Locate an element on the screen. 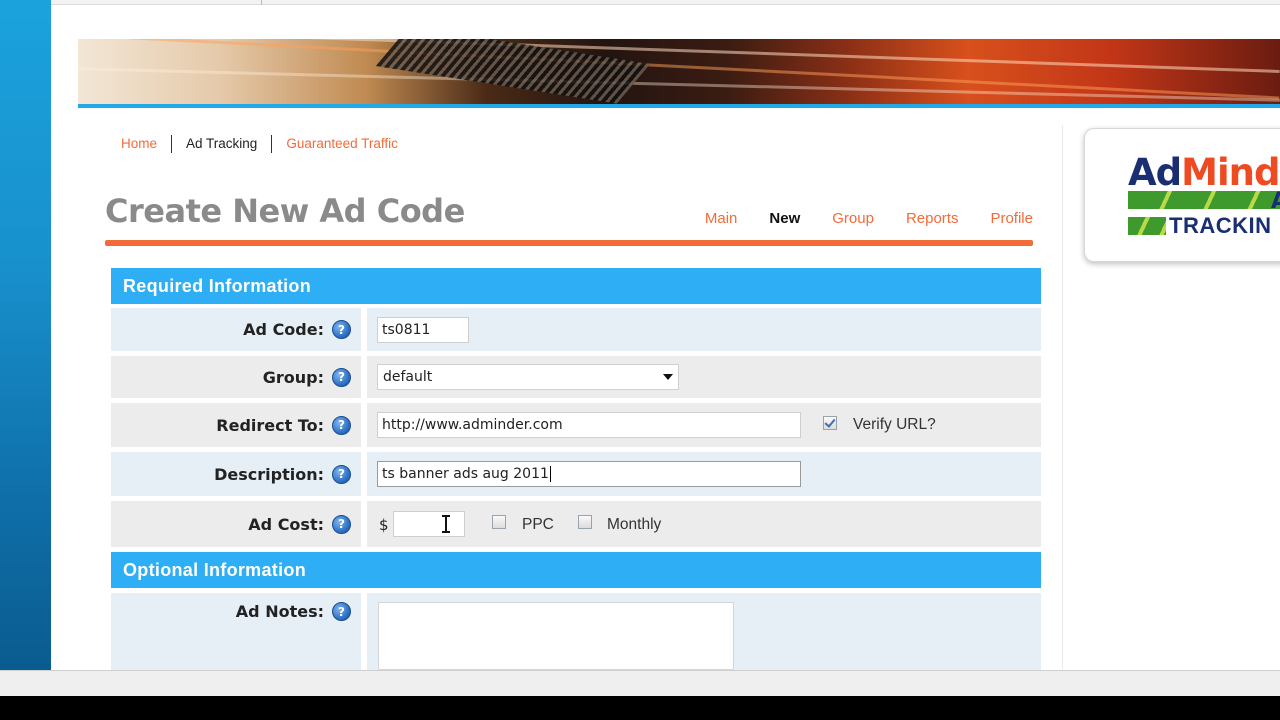 The height and width of the screenshot is (720, 1280). adminder-logo-card: AdMinde A TRACKIN is located at coordinates (1182, 195).